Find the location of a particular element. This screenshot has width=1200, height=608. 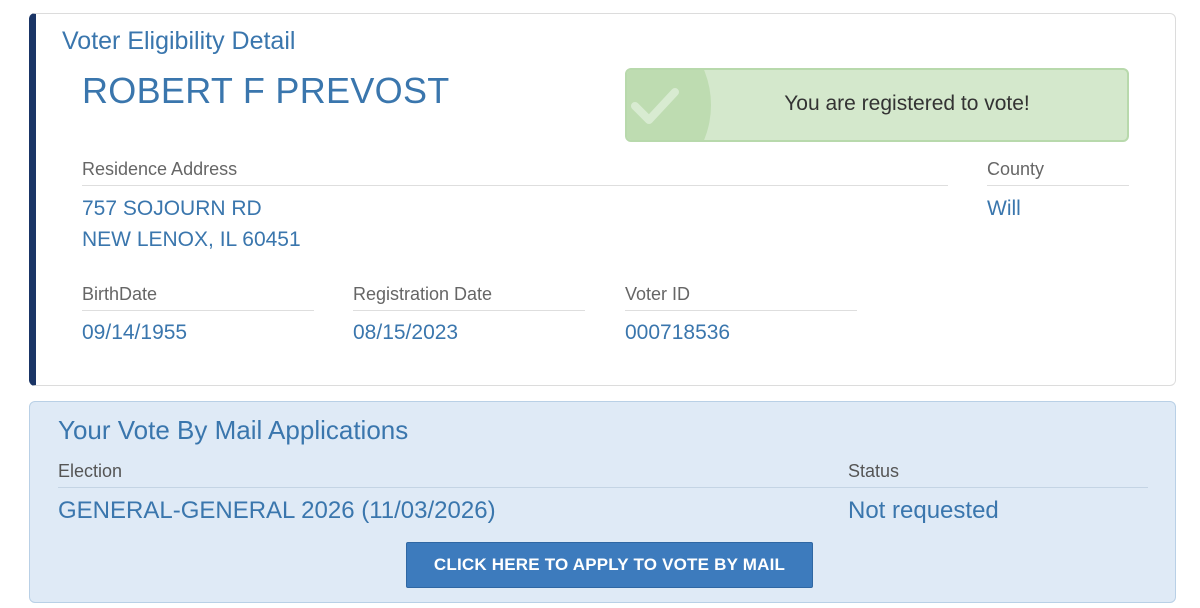

detail-title: Voter Eligibility Detail is located at coordinates (179, 41).